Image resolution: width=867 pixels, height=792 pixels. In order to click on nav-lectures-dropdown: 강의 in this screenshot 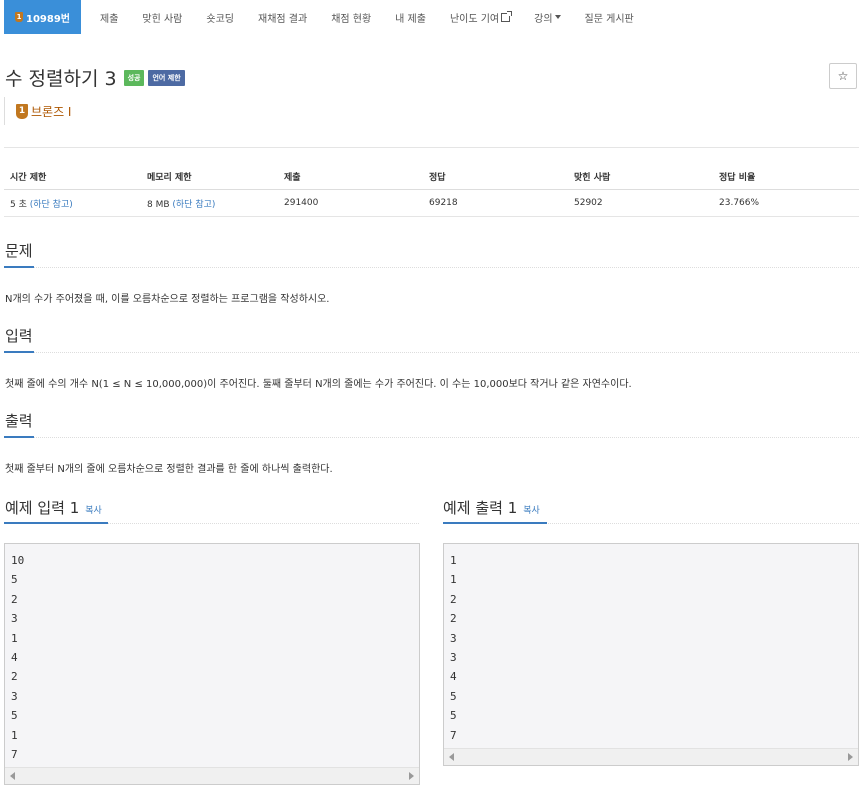, I will do `click(547, 17)`.